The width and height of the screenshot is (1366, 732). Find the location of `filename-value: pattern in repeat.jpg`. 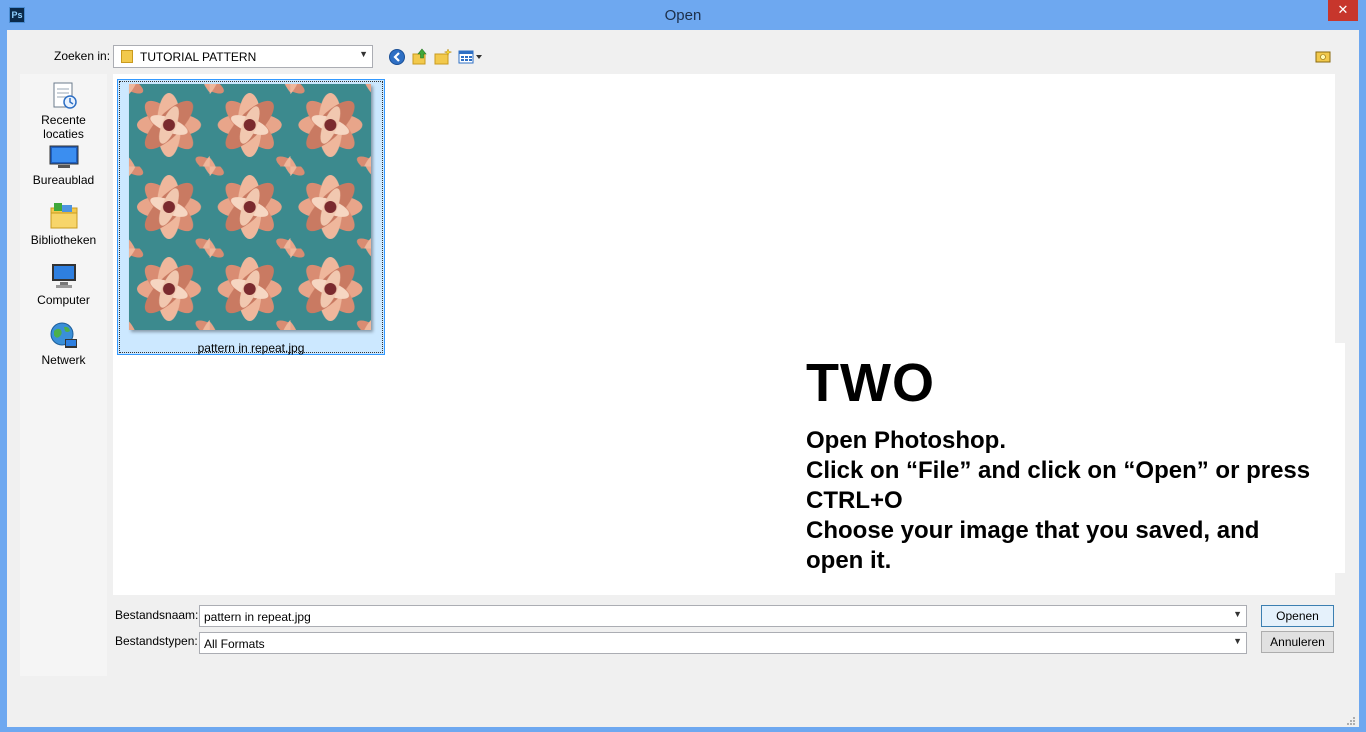

filename-value: pattern in repeat.jpg is located at coordinates (257, 617).